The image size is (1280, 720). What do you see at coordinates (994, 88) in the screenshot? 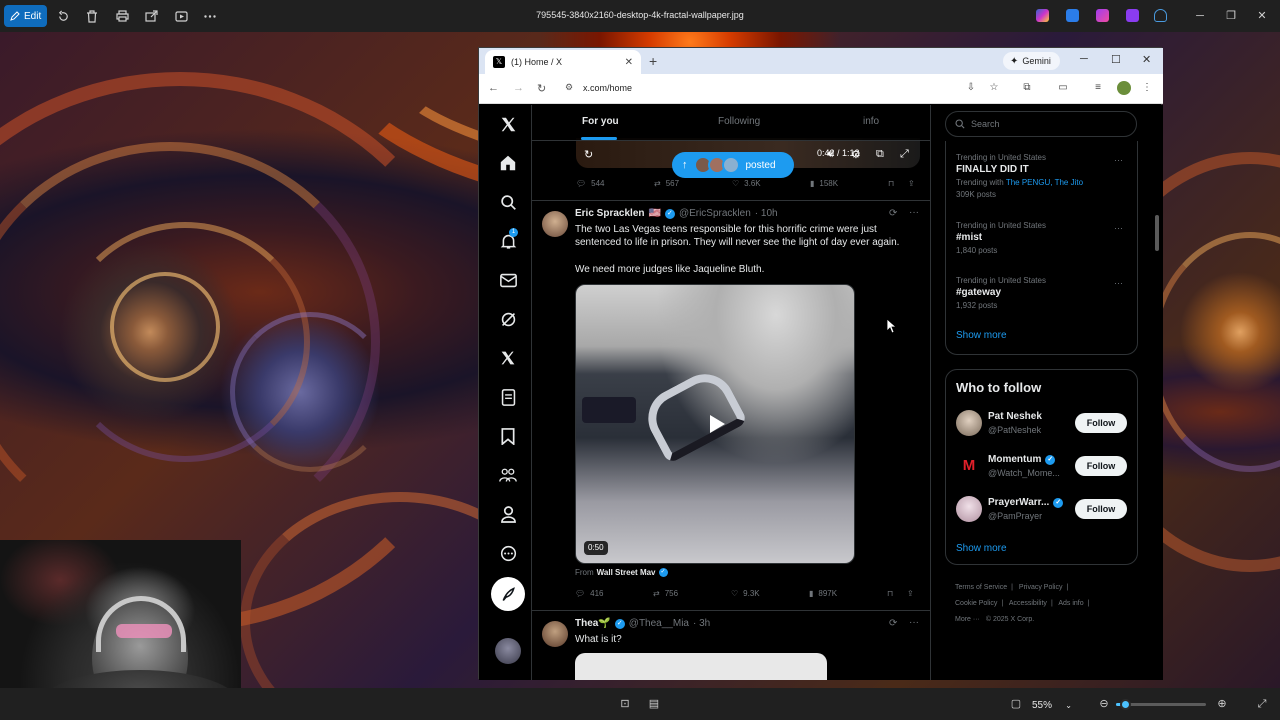
I see `bookmark-star-icon: ☆` at bounding box center [994, 88].